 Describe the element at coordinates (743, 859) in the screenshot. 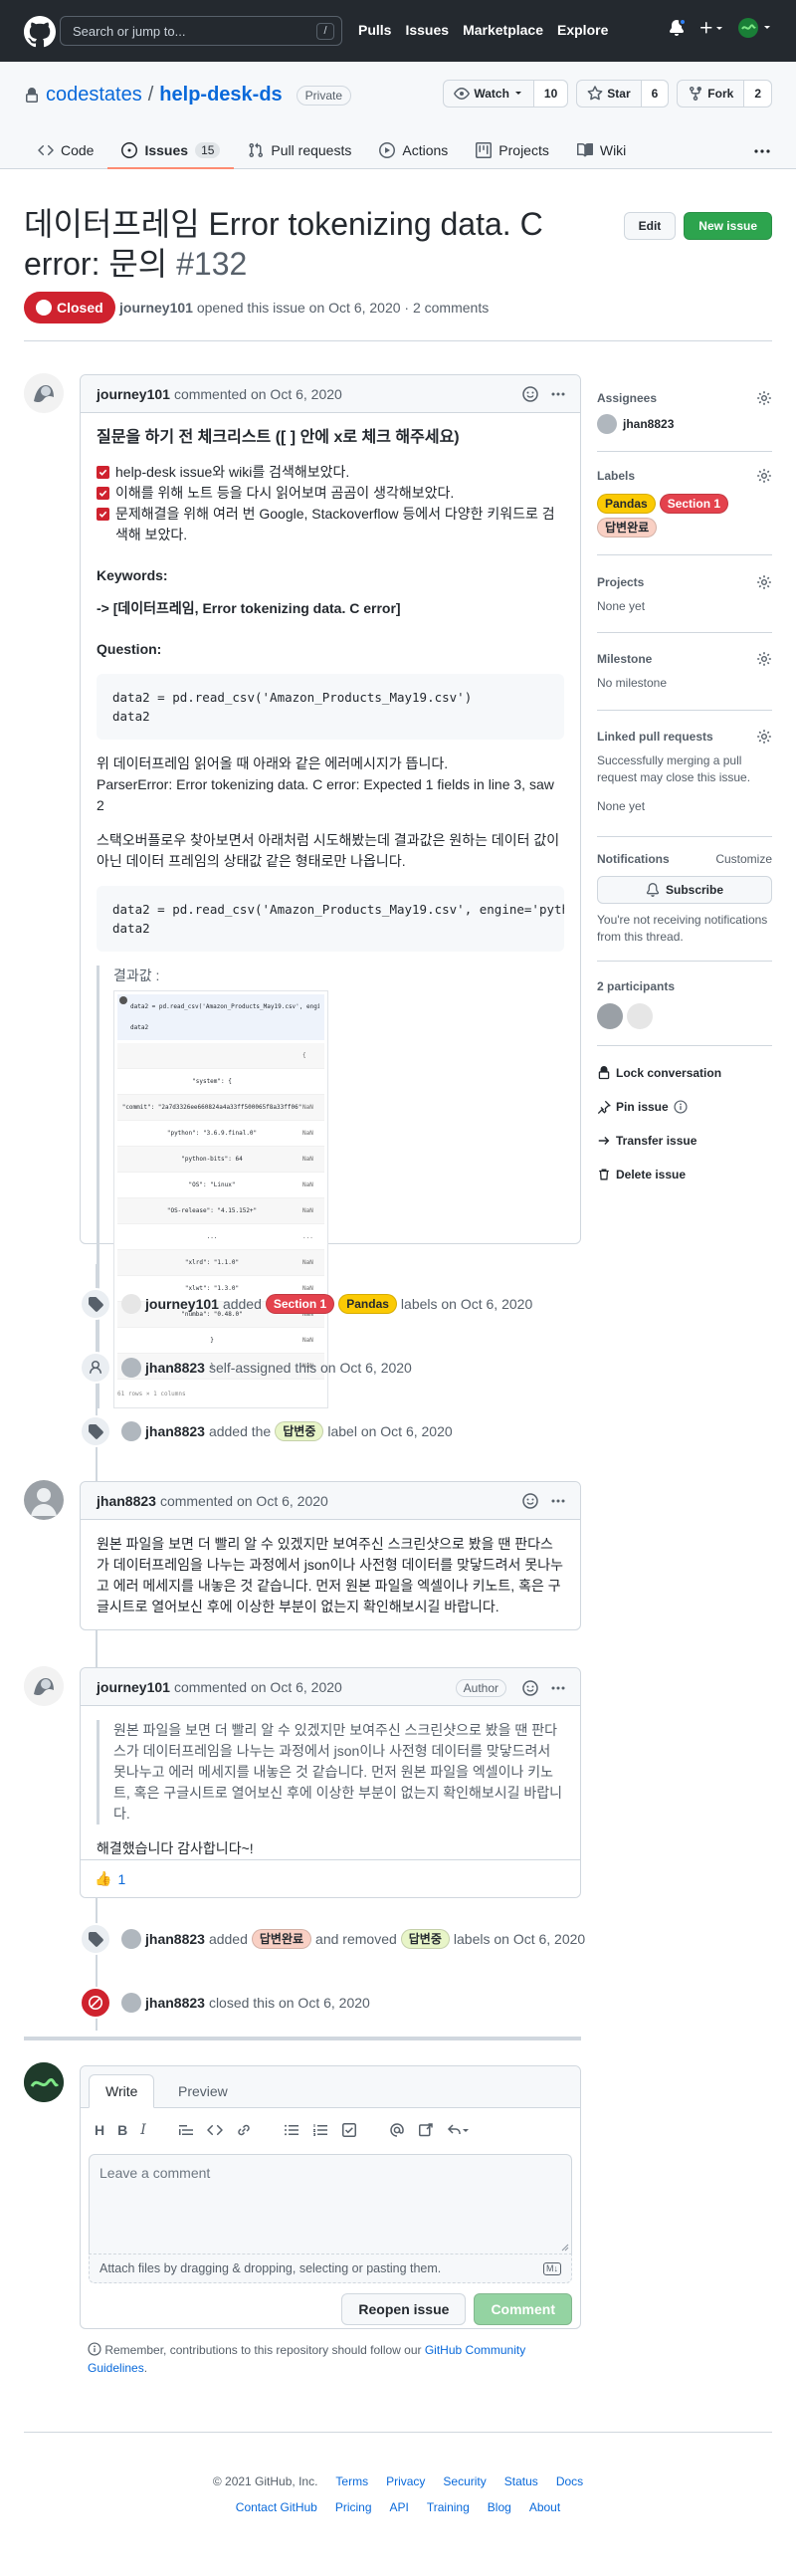

I see `customize-link: Customize` at that location.